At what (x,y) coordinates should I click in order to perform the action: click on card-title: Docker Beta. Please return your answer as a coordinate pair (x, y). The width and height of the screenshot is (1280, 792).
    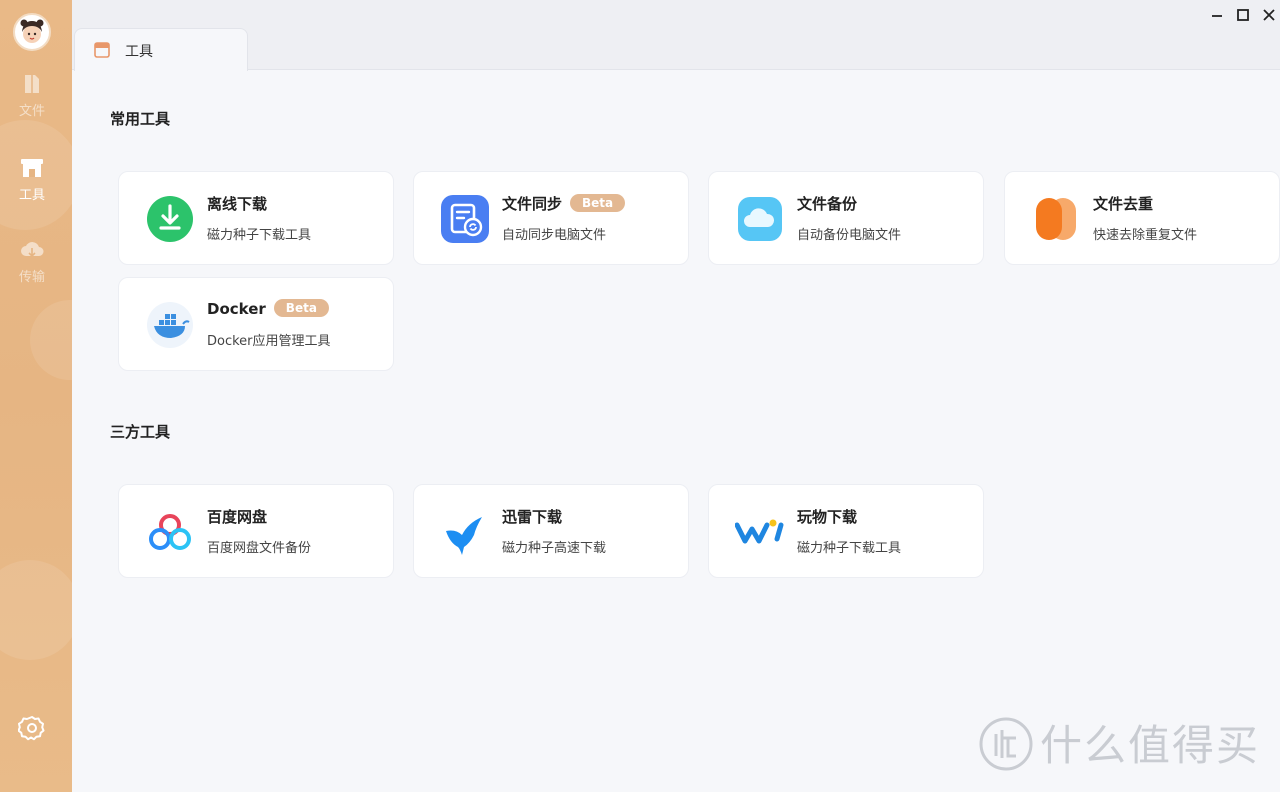
    Looking at the image, I should click on (268, 308).